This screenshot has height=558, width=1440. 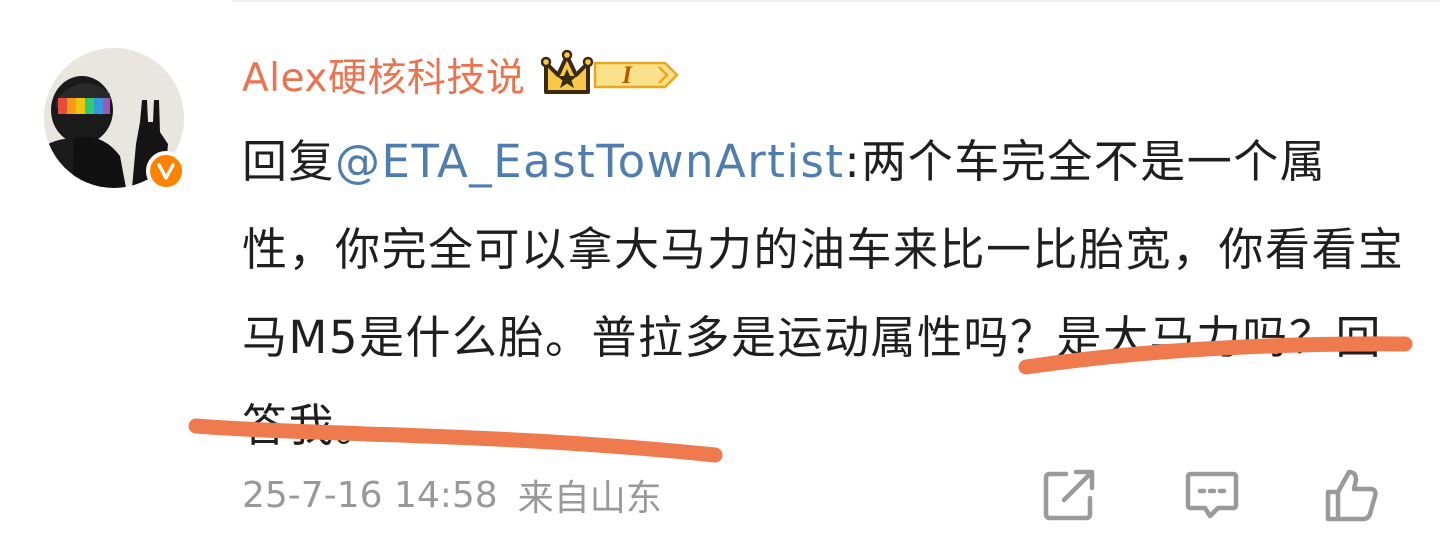 I want to click on like-button, so click(x=1351, y=495).